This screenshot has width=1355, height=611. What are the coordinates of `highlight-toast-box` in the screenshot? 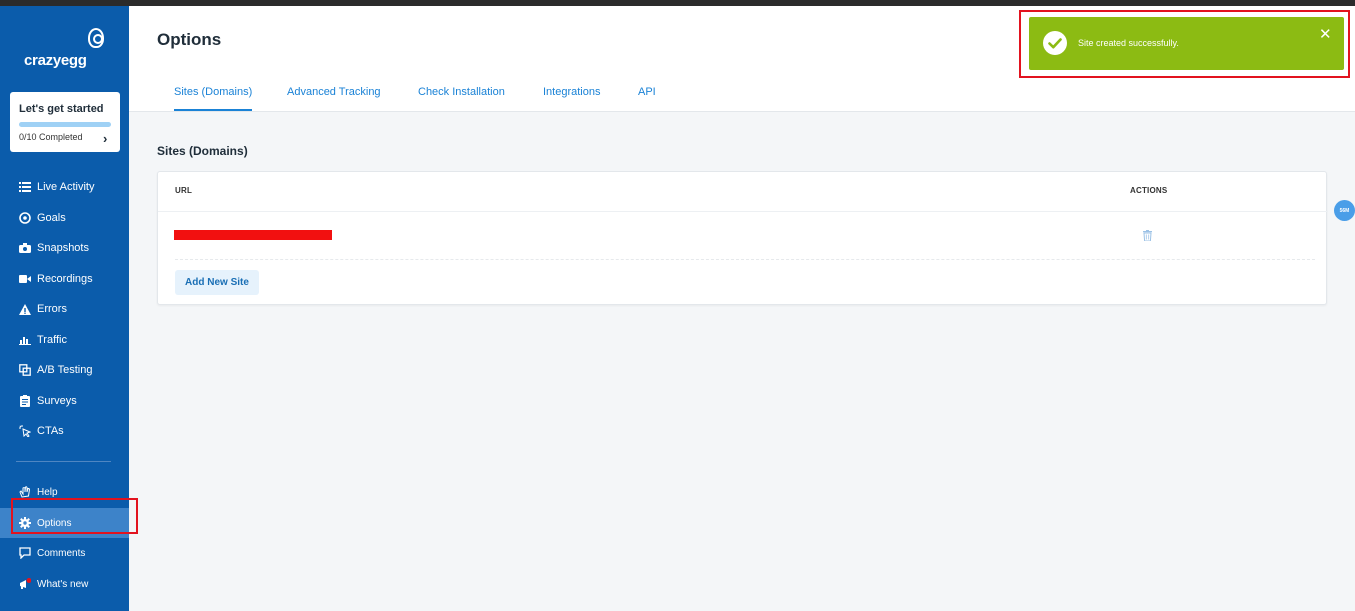 It's located at (1184, 44).